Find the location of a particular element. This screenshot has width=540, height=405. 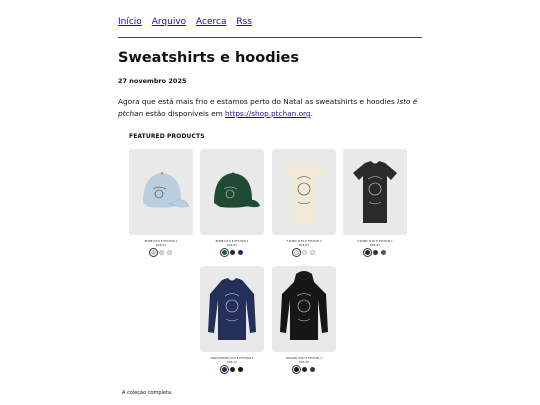

top-nav: Início Arquivo Acerca Rss is located at coordinates (188, 22).